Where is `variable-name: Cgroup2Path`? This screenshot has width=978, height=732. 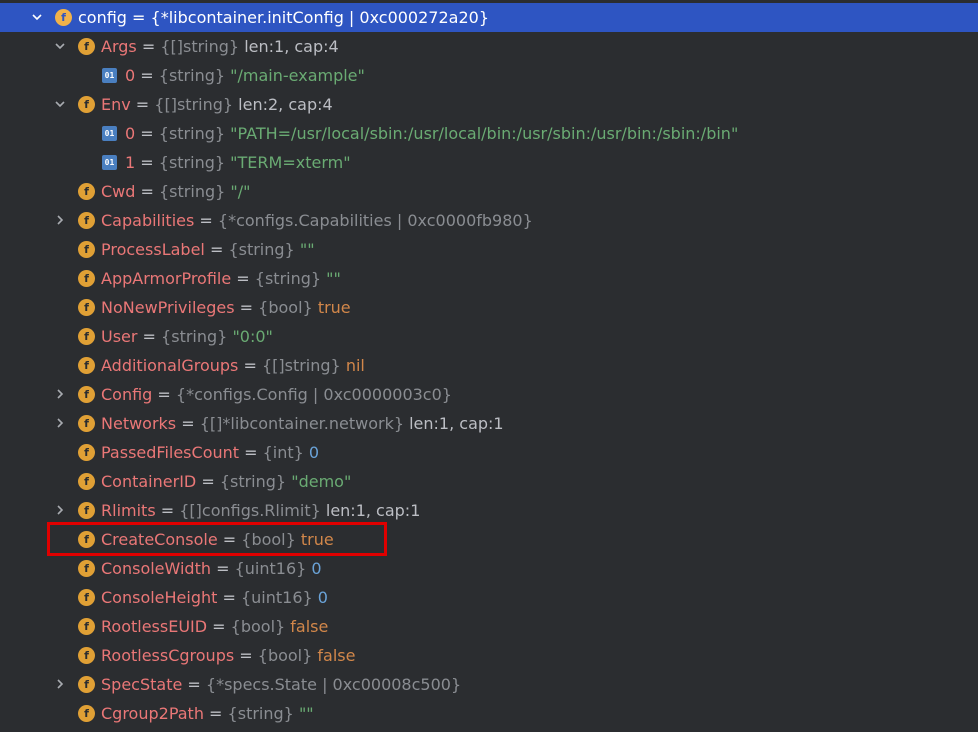 variable-name: Cgroup2Path is located at coordinates (152, 713).